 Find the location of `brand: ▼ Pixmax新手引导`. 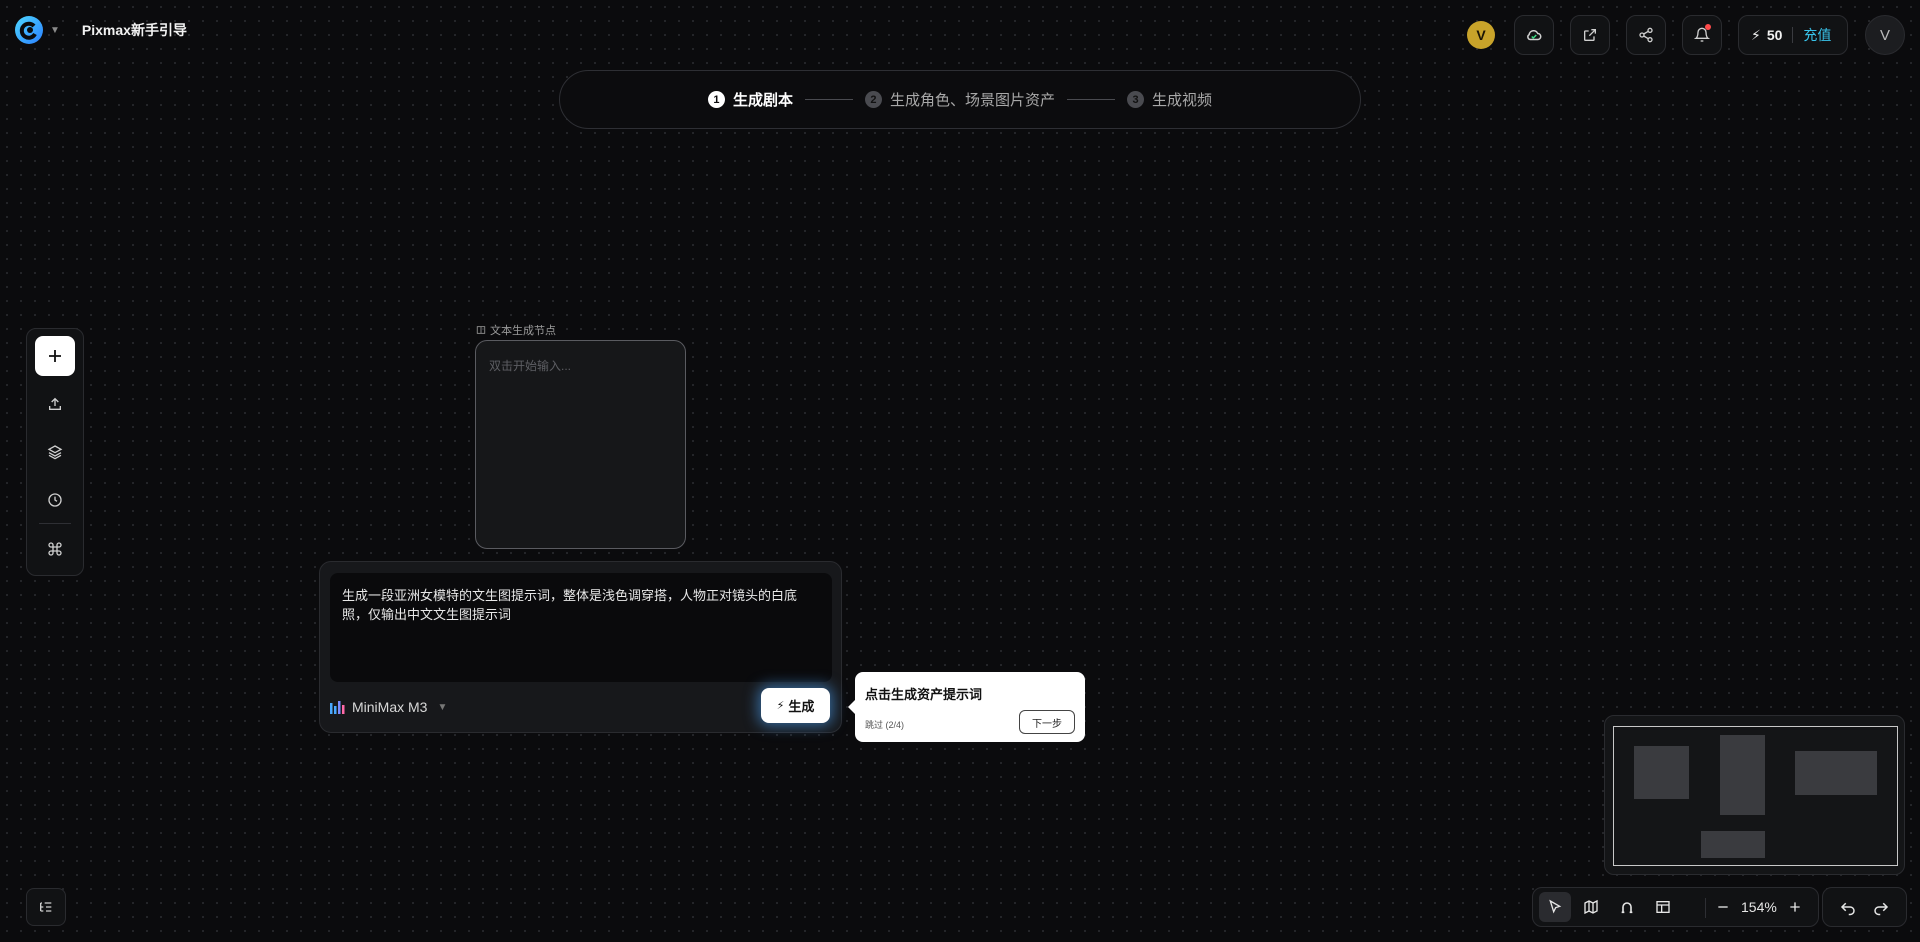

brand: ▼ Pixmax新手引导 is located at coordinates (100, 30).